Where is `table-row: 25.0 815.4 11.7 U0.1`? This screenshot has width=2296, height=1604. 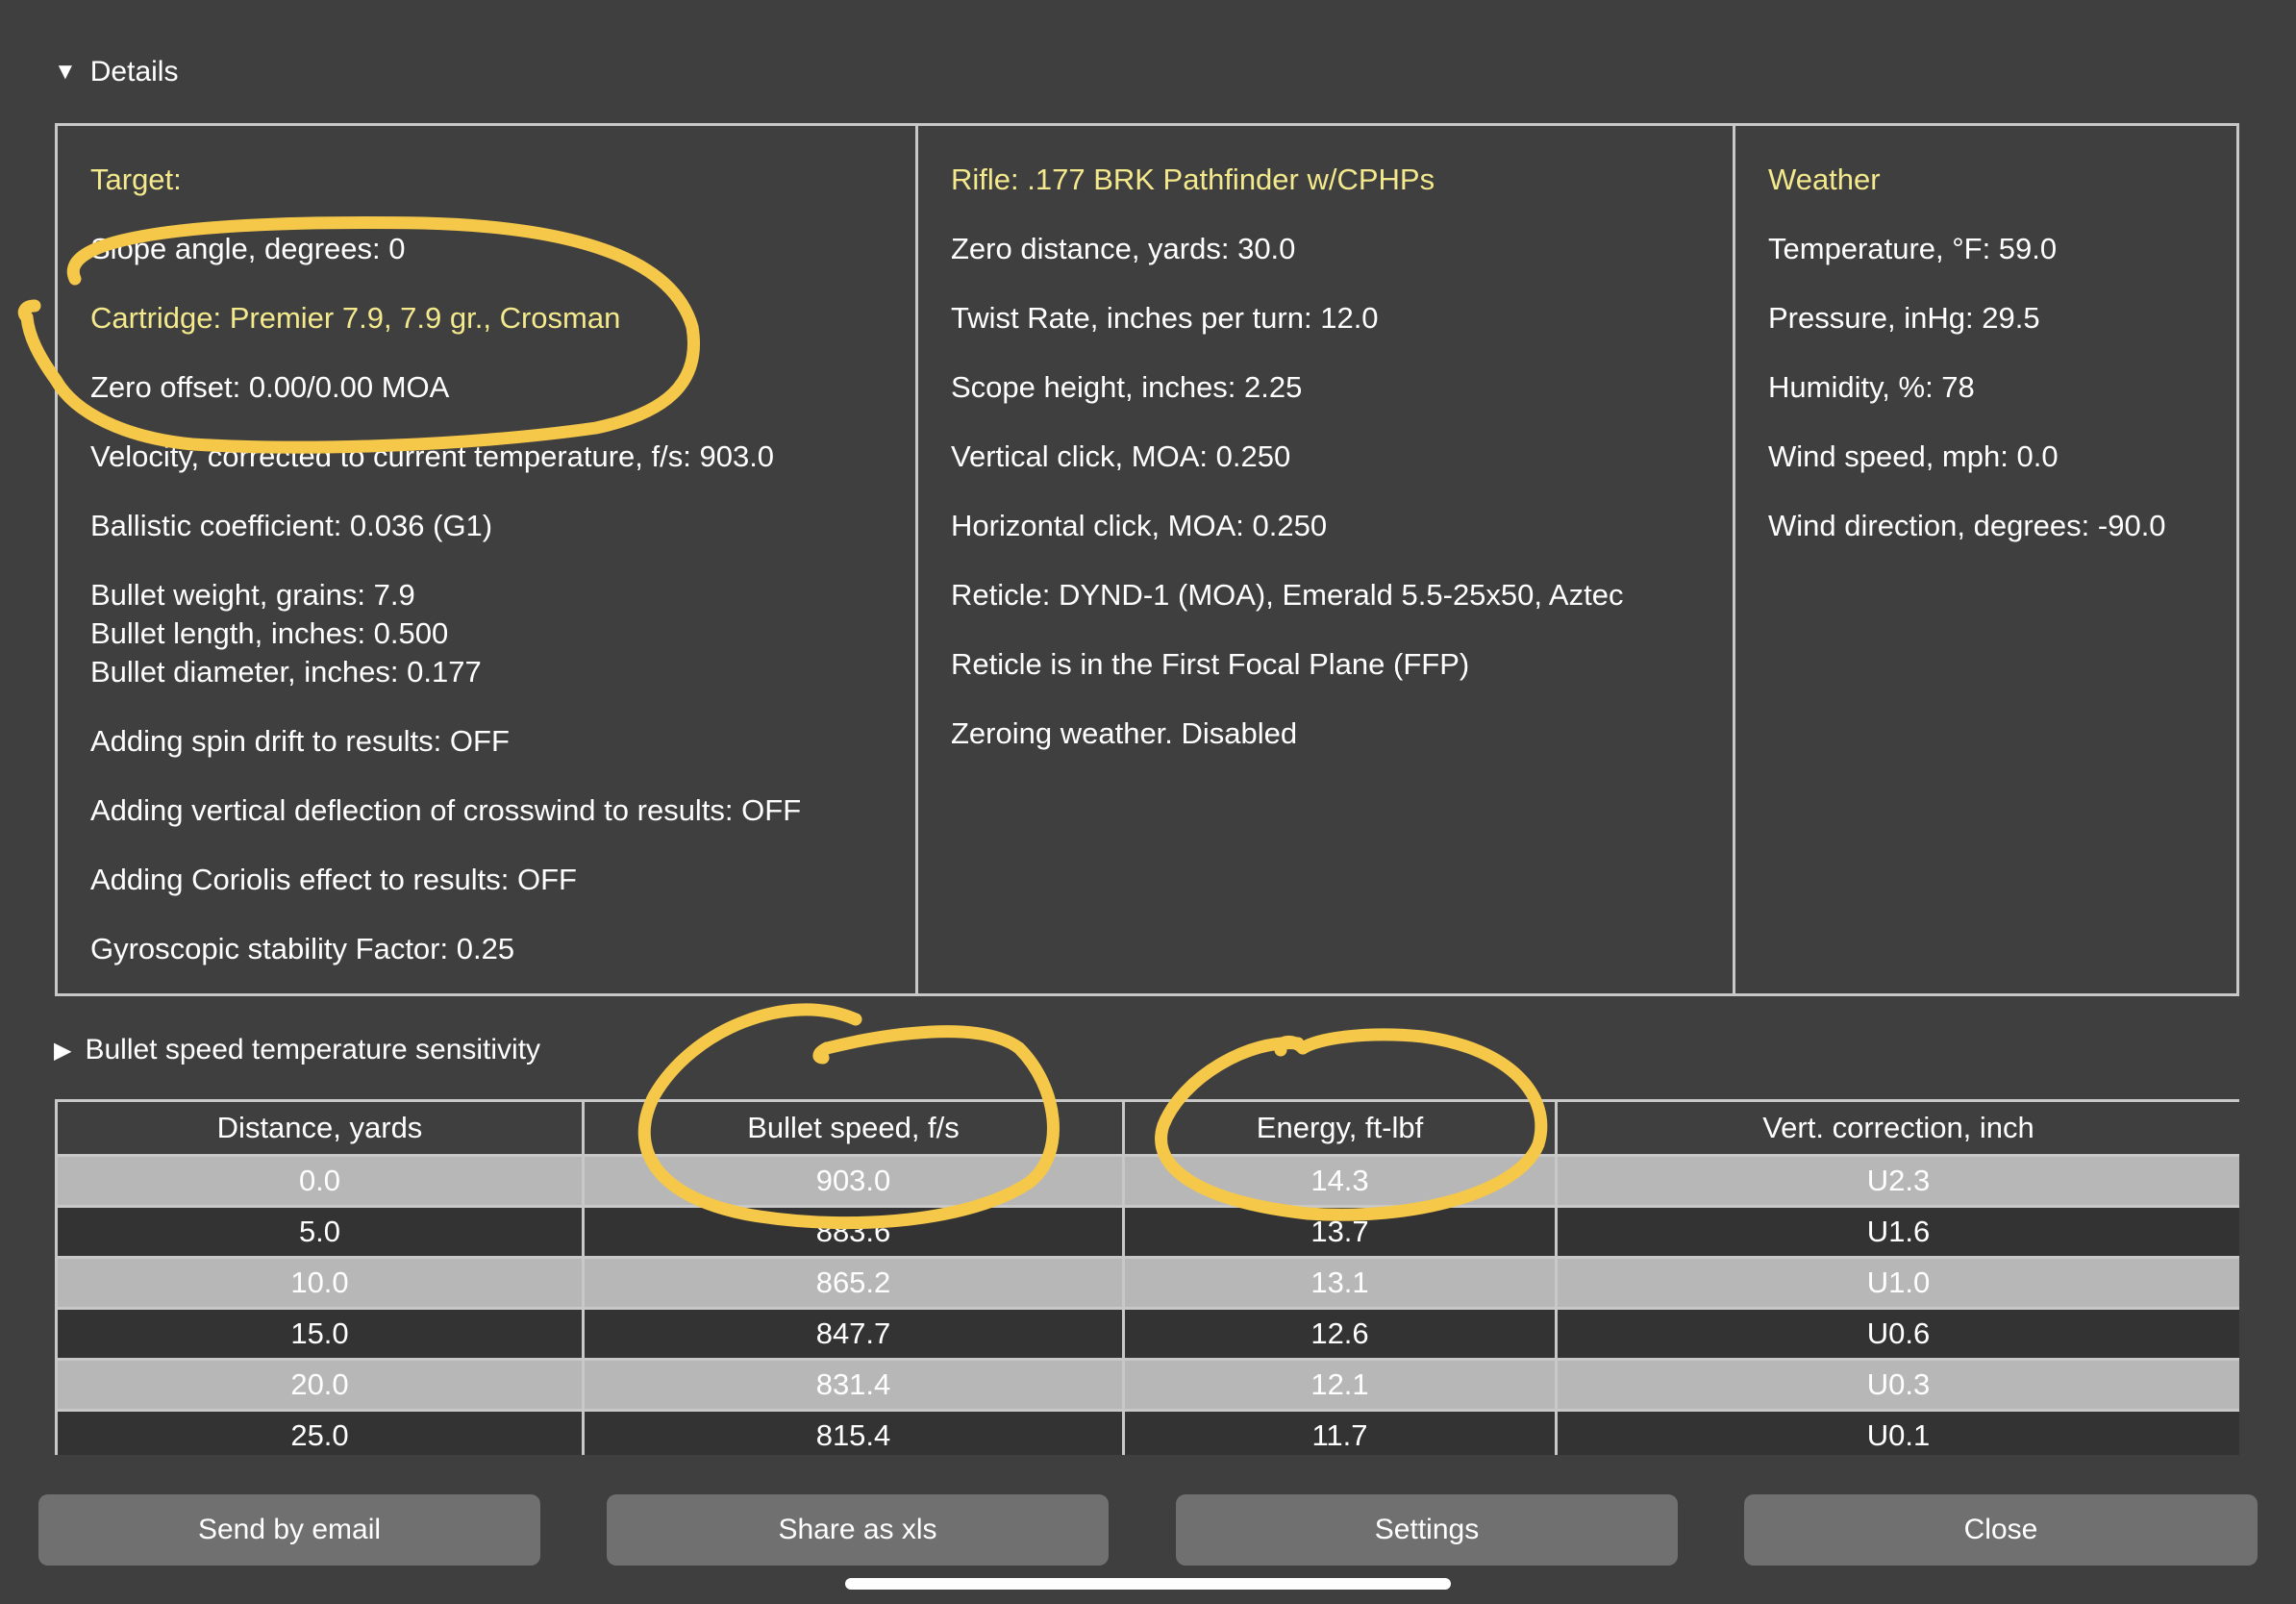
table-row: 25.0 815.4 11.7 U0.1 is located at coordinates (1147, 1432).